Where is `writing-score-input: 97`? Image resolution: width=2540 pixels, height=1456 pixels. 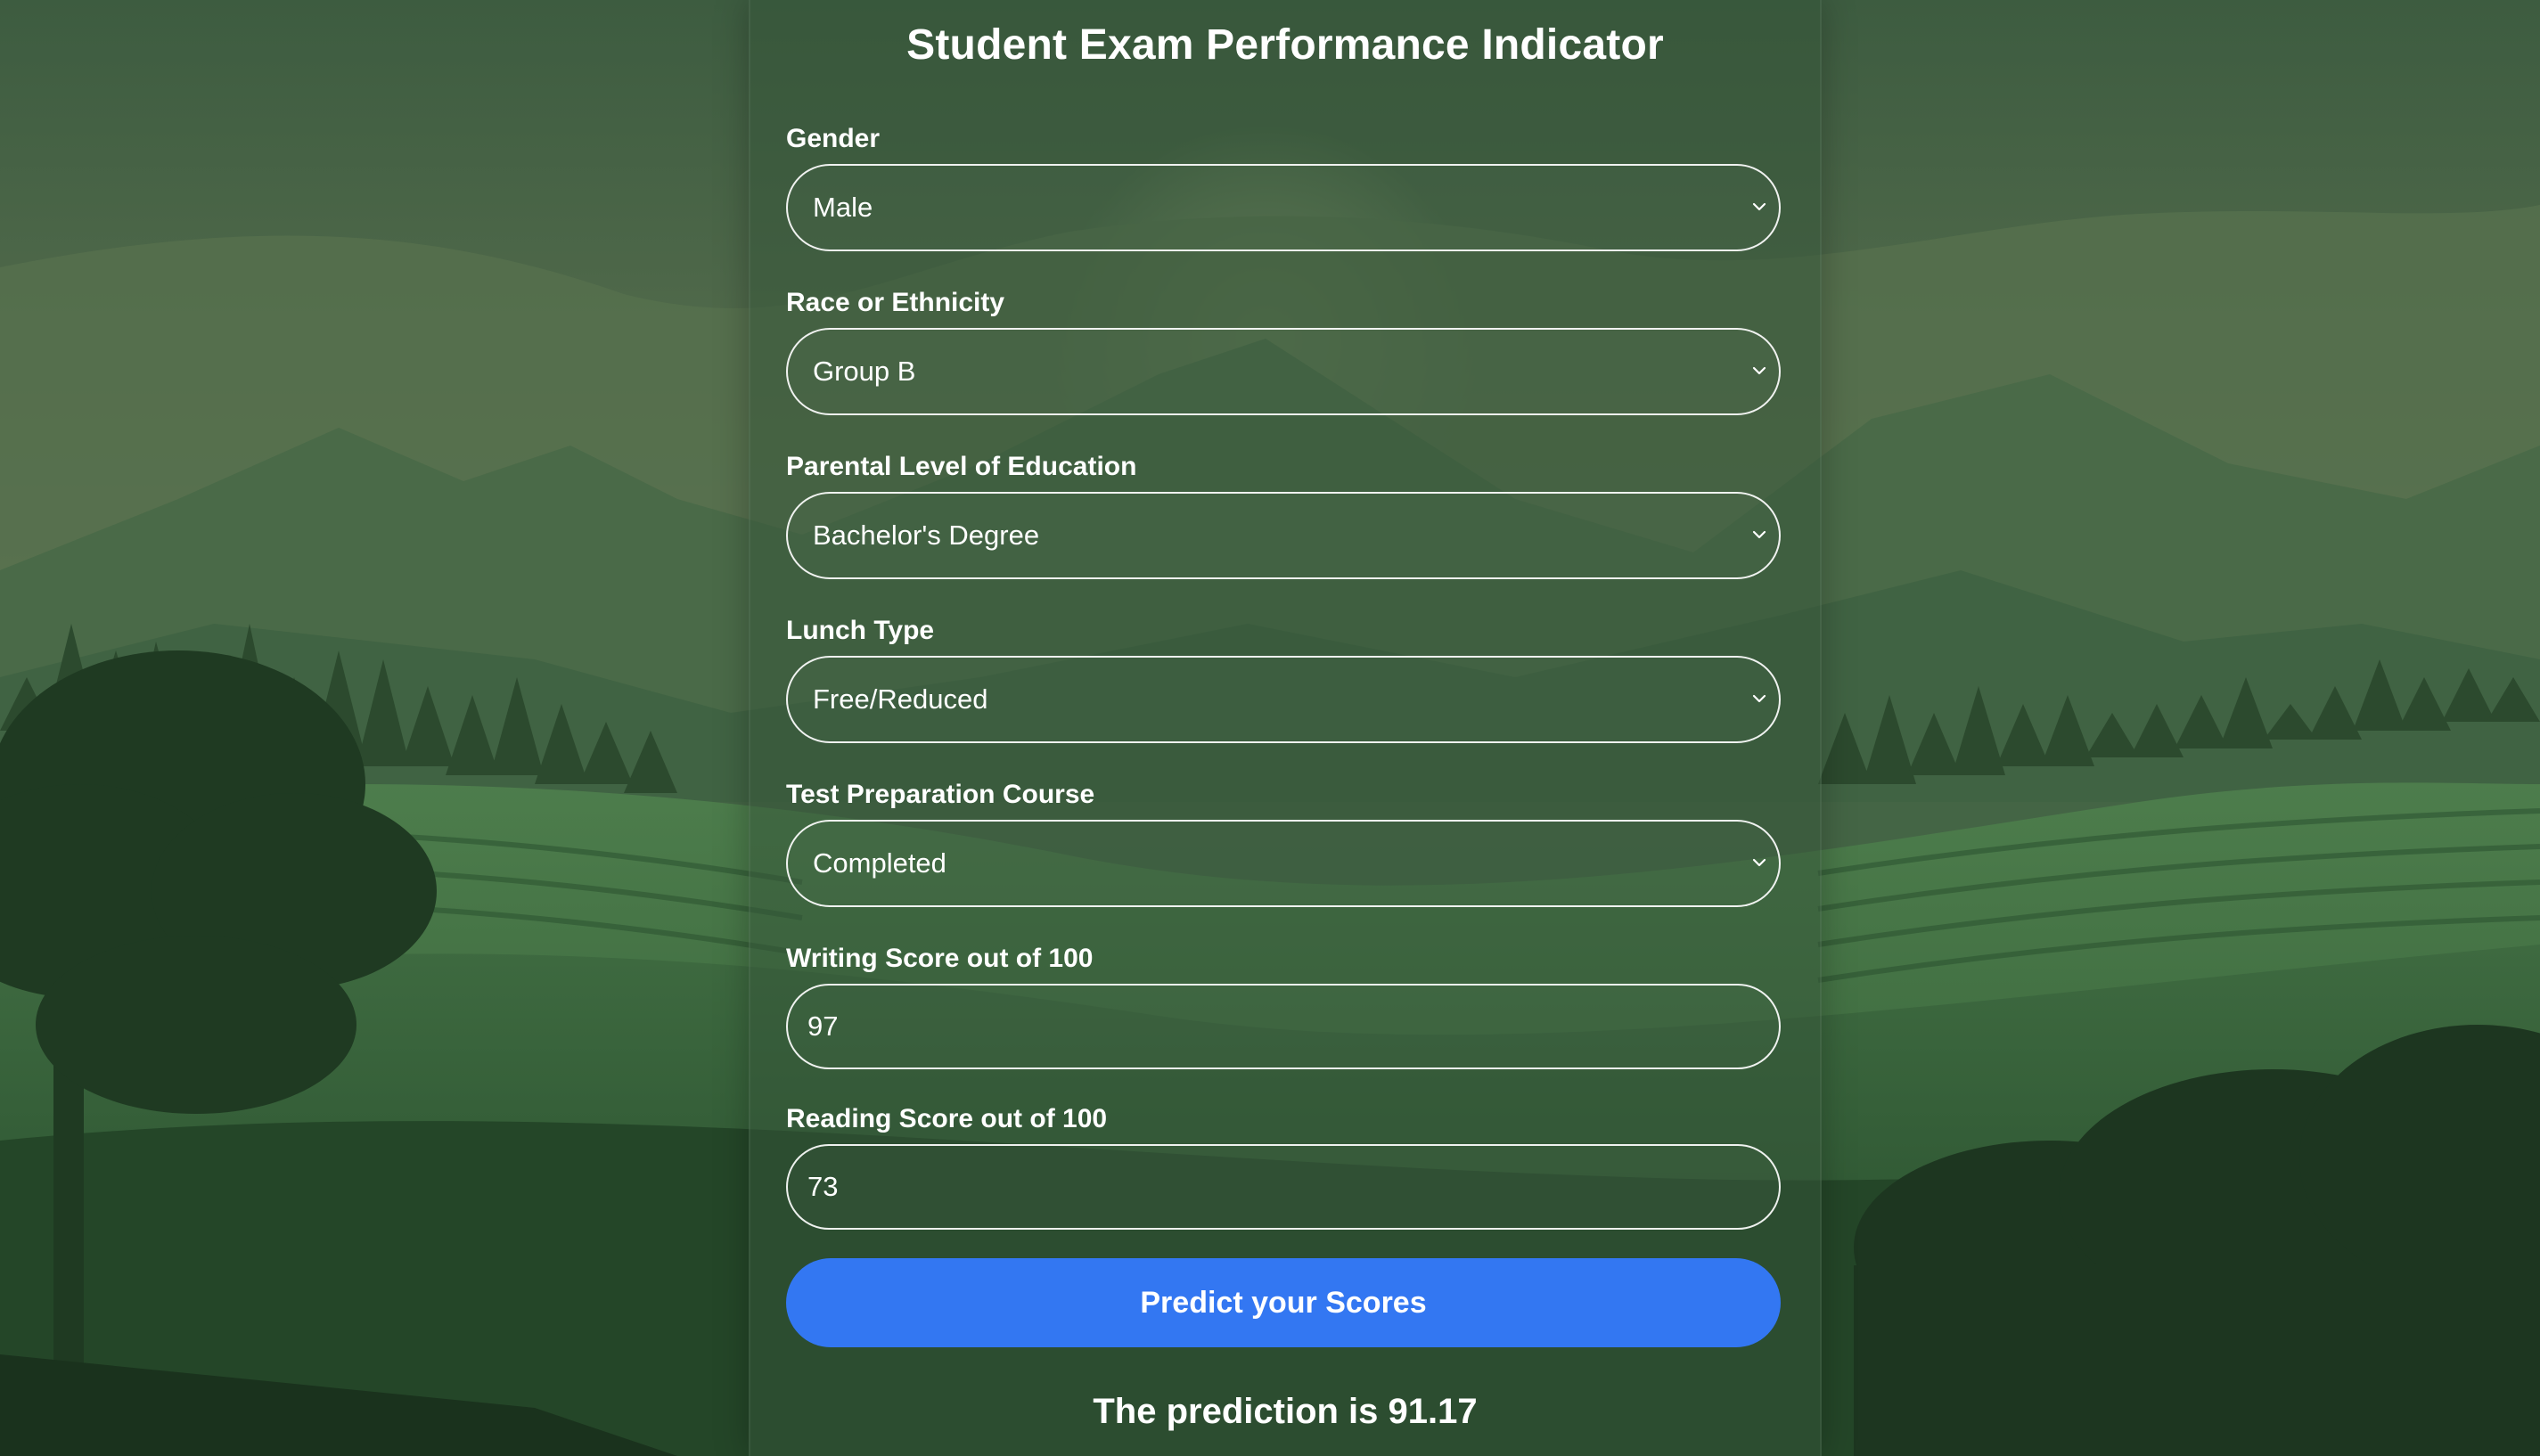
writing-score-input: 97 is located at coordinates (1283, 1027).